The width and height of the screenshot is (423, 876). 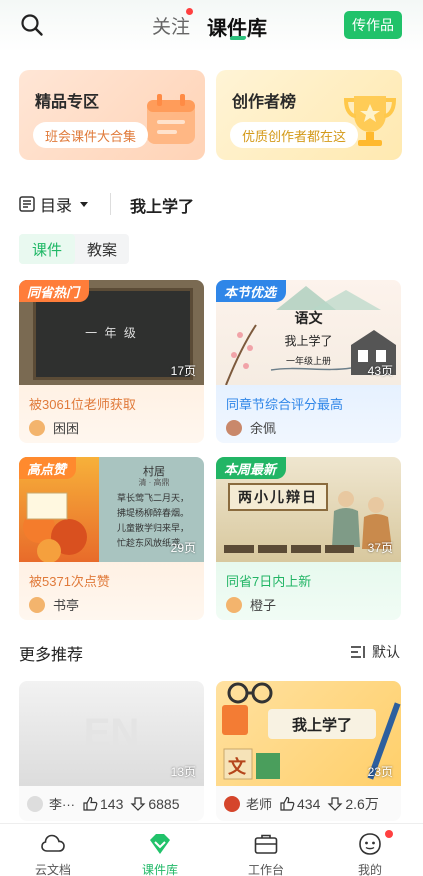 I want to click on tab-follow: 关注, so click(x=171, y=25).